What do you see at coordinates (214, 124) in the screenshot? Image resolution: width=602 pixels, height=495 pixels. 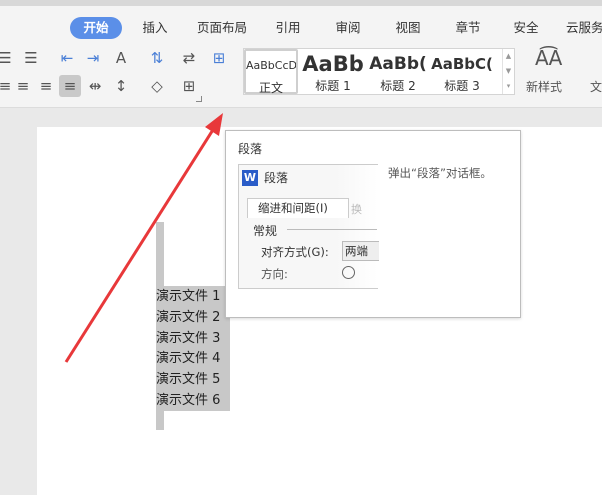 I see `arrow-head` at bounding box center [214, 124].